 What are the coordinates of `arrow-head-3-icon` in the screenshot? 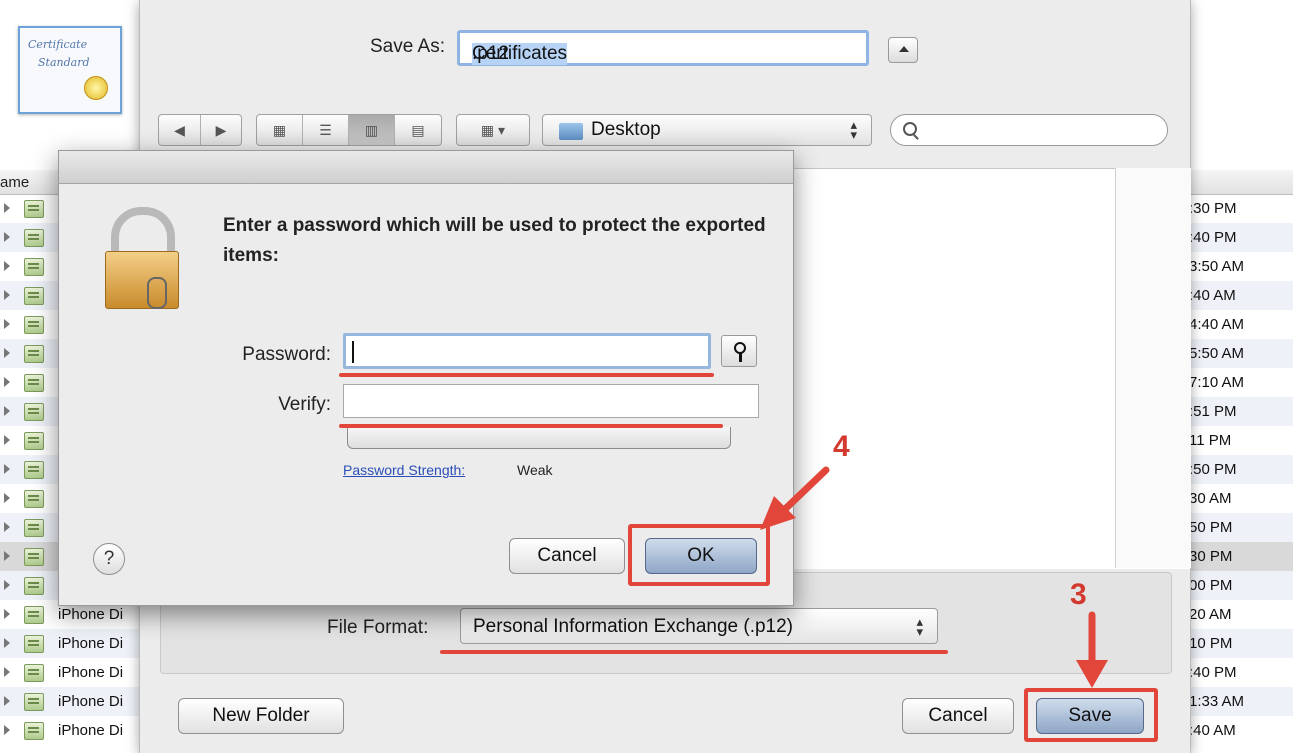 It's located at (1092, 674).